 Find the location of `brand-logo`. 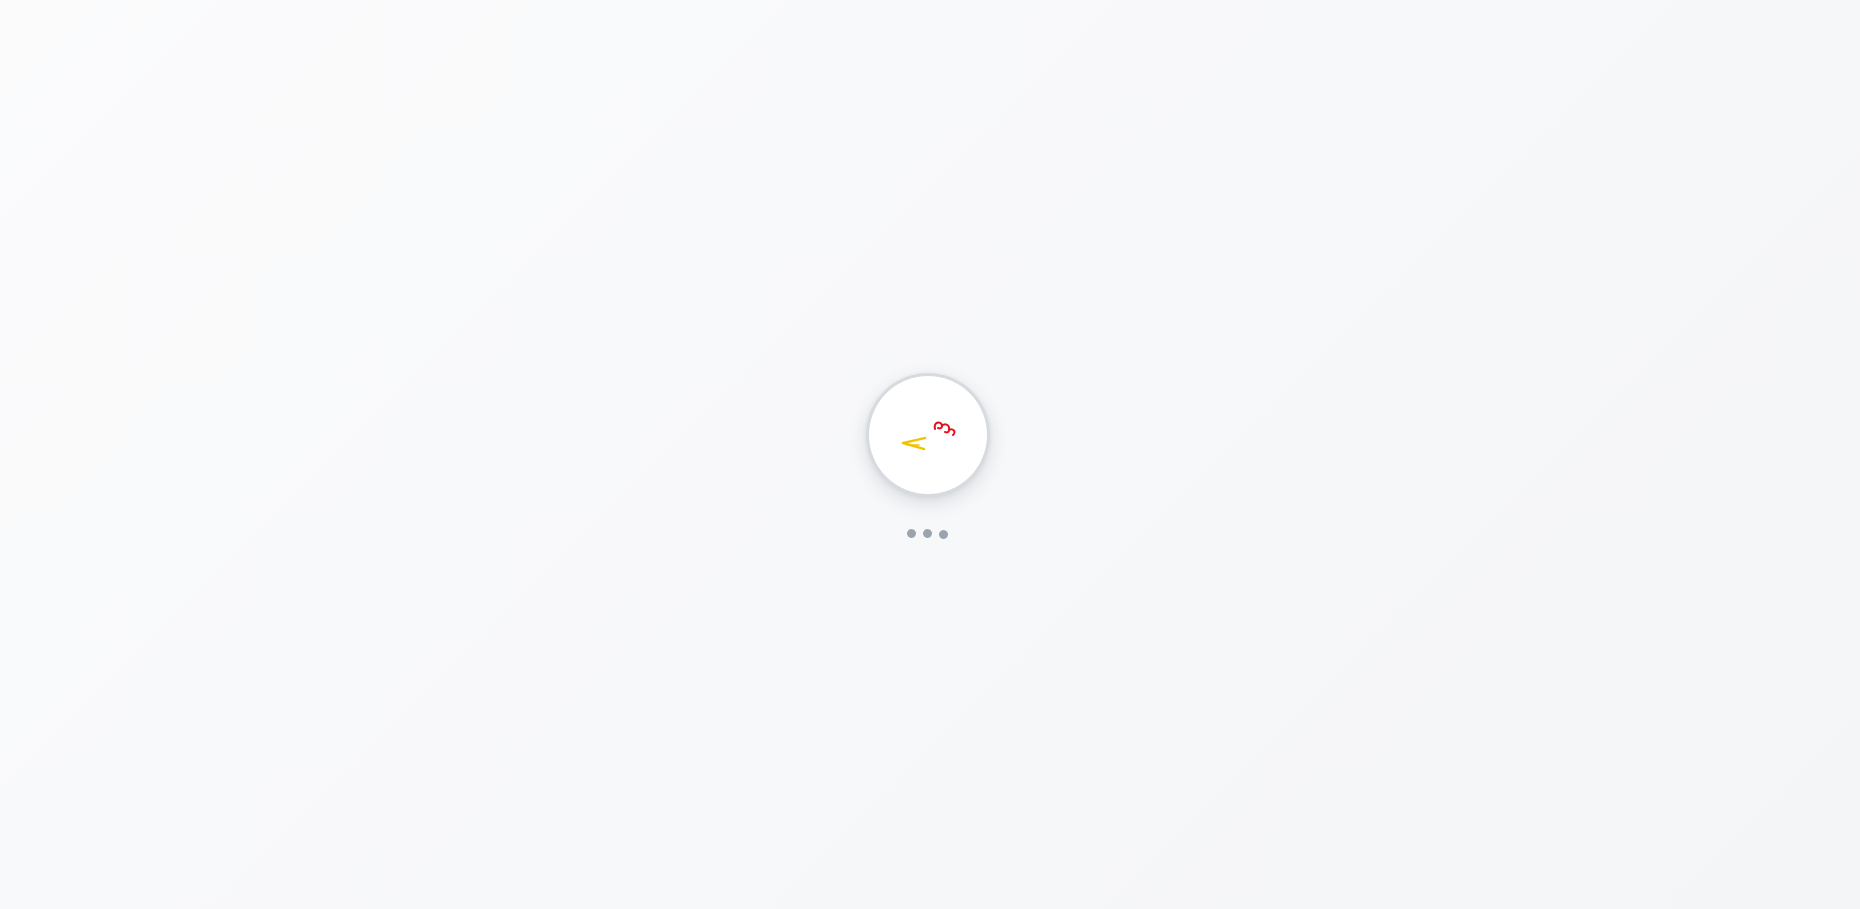

brand-logo is located at coordinates (928, 435).